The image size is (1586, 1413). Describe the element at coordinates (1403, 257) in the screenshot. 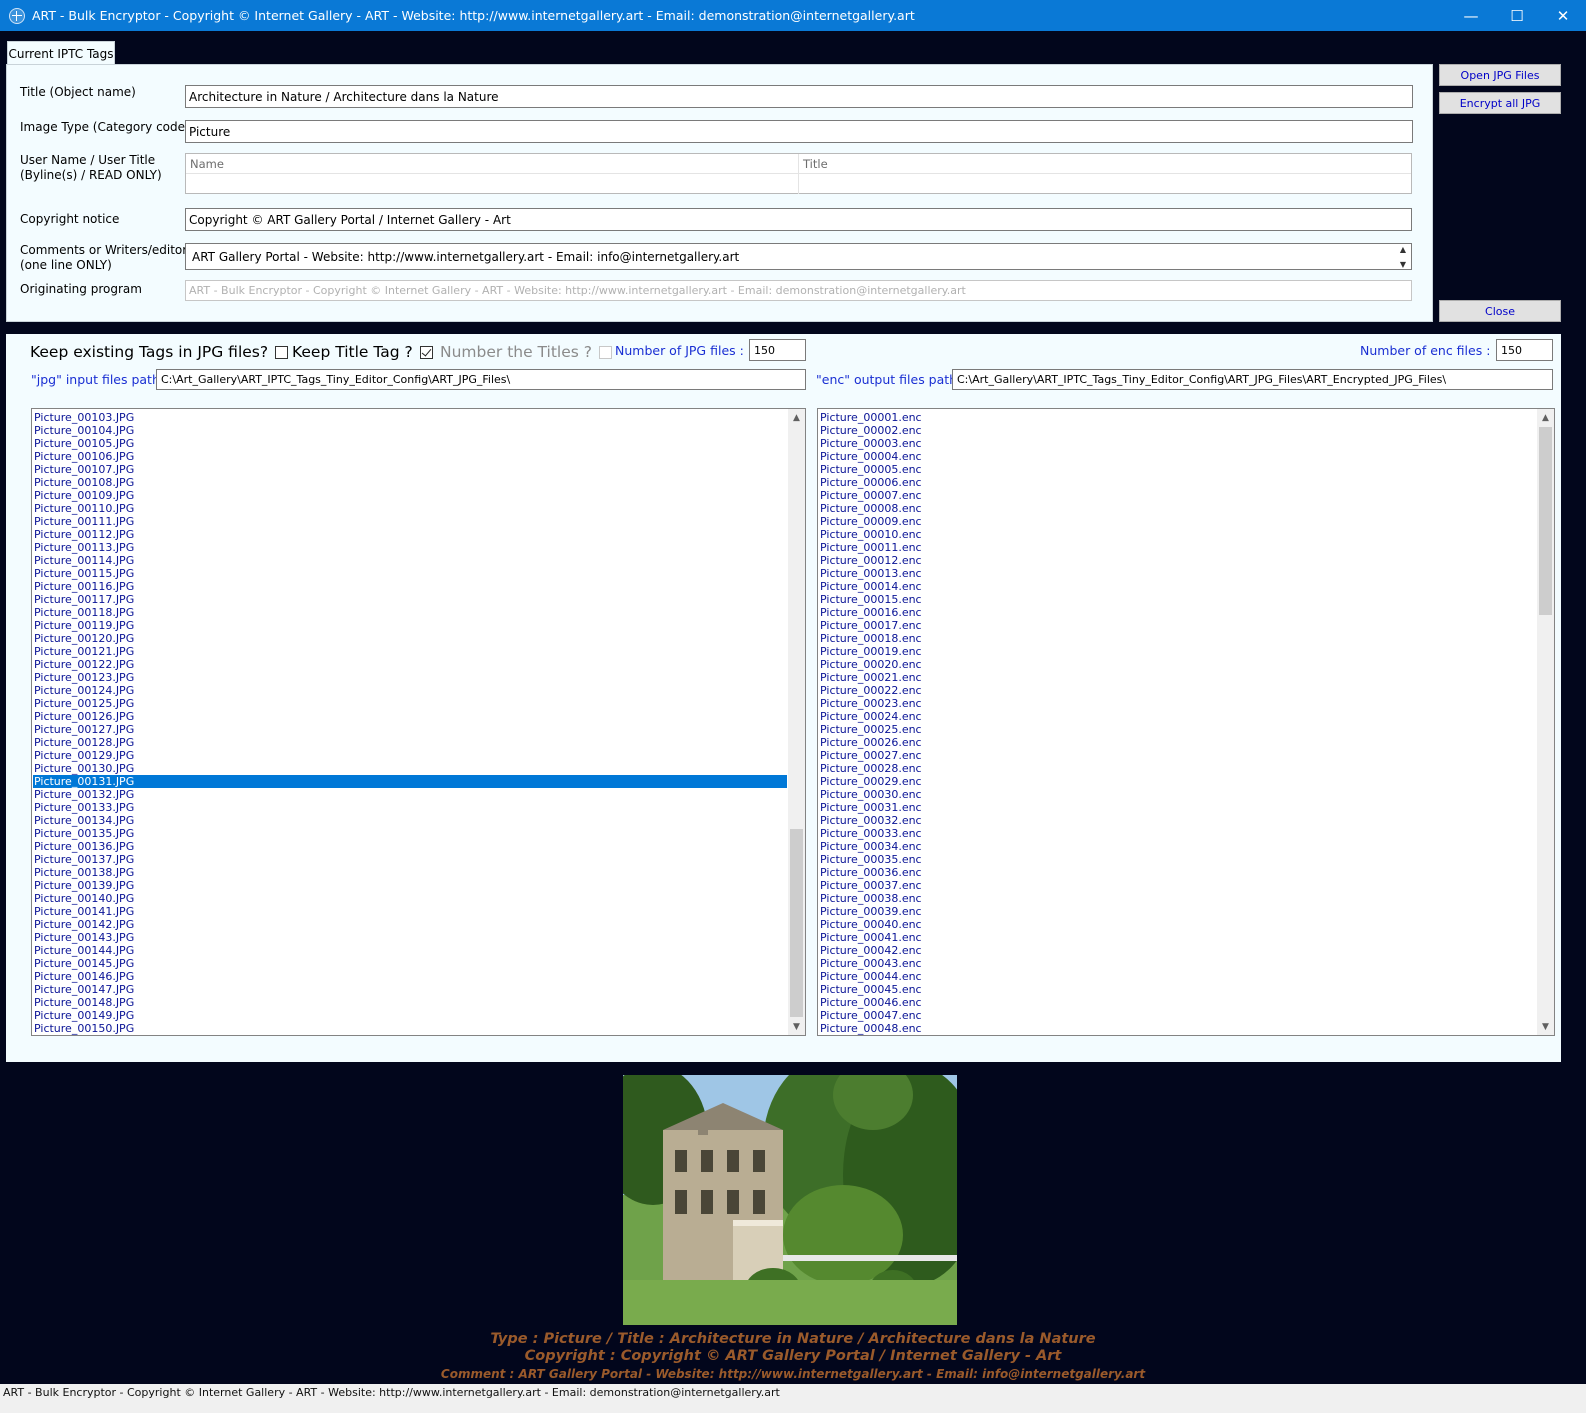

I see `comments-spinner: ▲ ▼` at that location.